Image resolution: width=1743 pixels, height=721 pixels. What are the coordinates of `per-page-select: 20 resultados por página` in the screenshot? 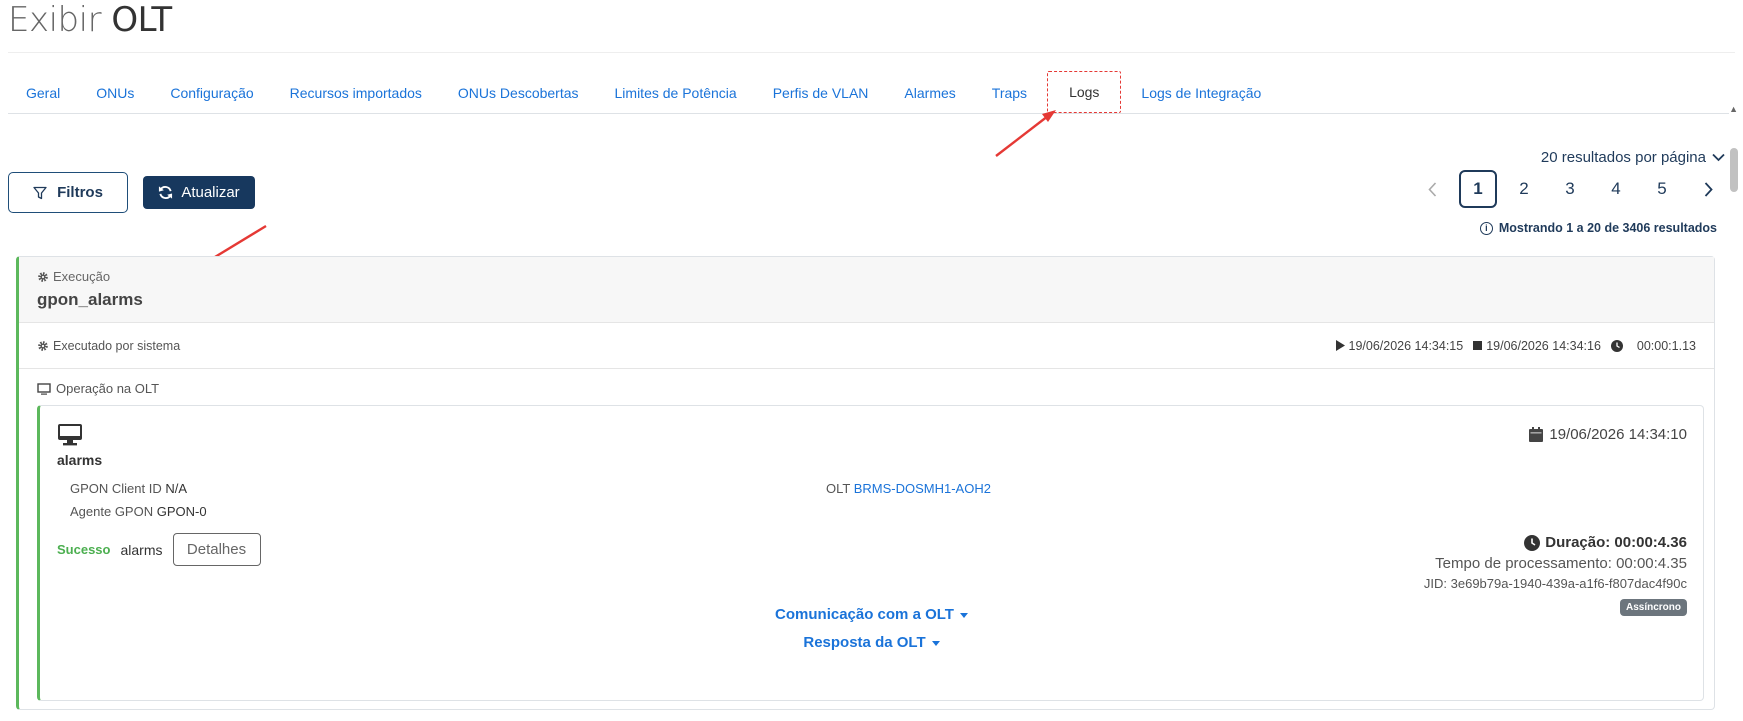 It's located at (1633, 157).